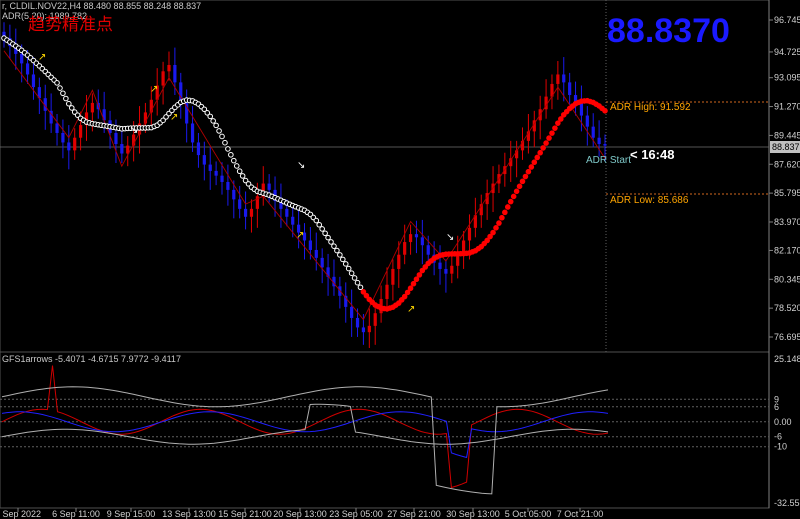 The height and width of the screenshot is (519, 800). Describe the element at coordinates (189, 514) in the screenshot. I see `time-tick-label: 13 Sep 13:00` at that location.